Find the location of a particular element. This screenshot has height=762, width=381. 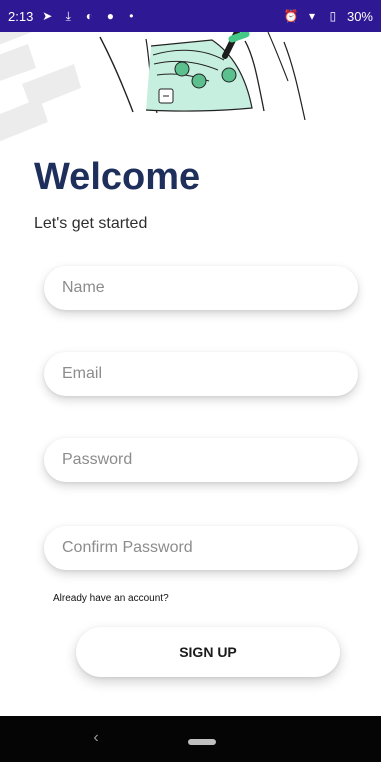

status-time: 2:13 is located at coordinates (21, 16).